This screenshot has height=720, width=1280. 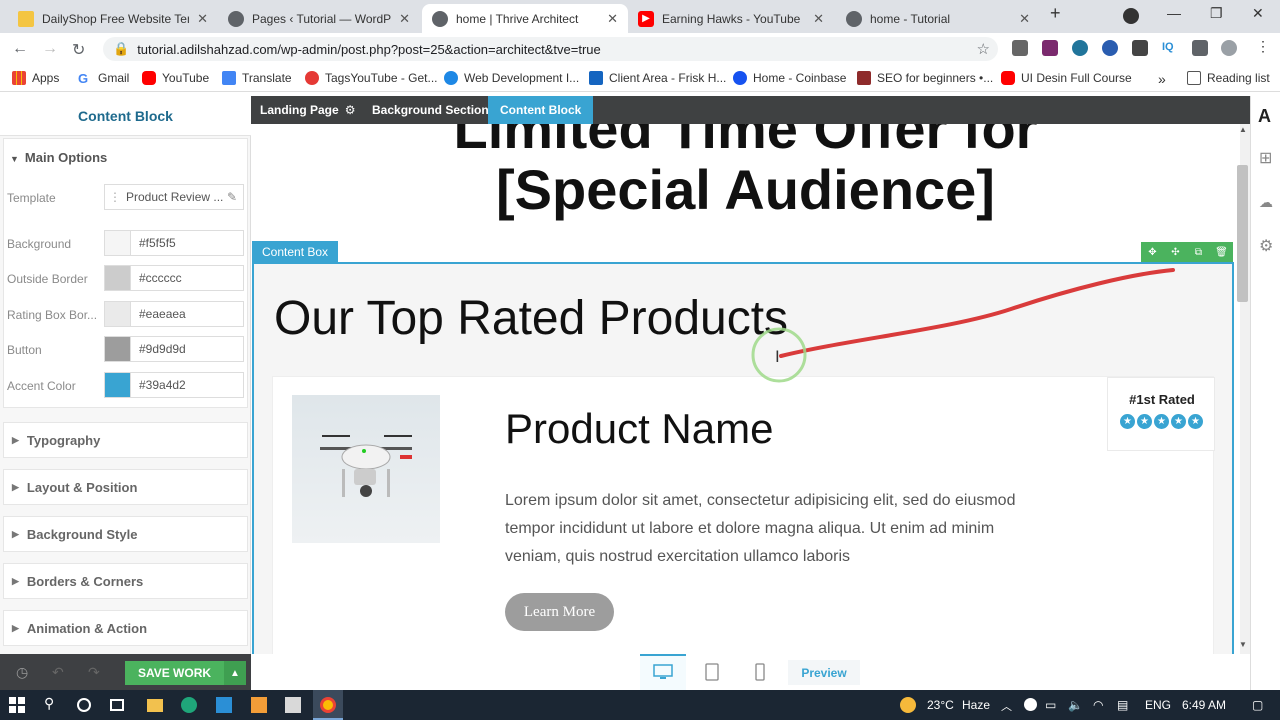 I want to click on save-options-chevron-icon: ▲, so click(x=235, y=673).